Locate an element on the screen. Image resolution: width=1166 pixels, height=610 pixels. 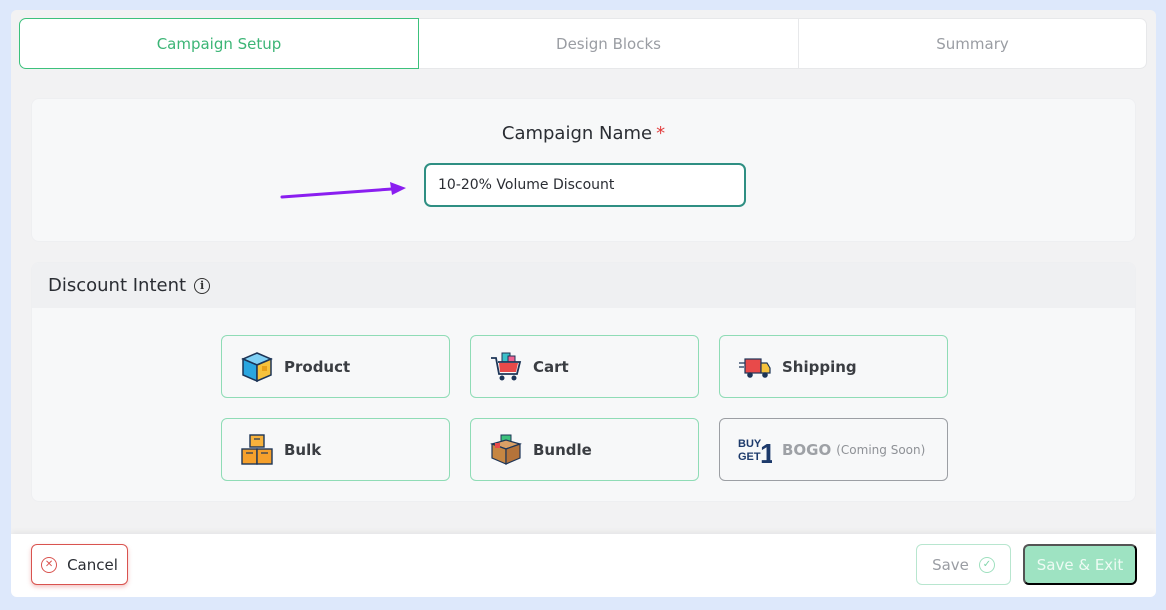
svg-text: GET is located at coordinates (749, 457).